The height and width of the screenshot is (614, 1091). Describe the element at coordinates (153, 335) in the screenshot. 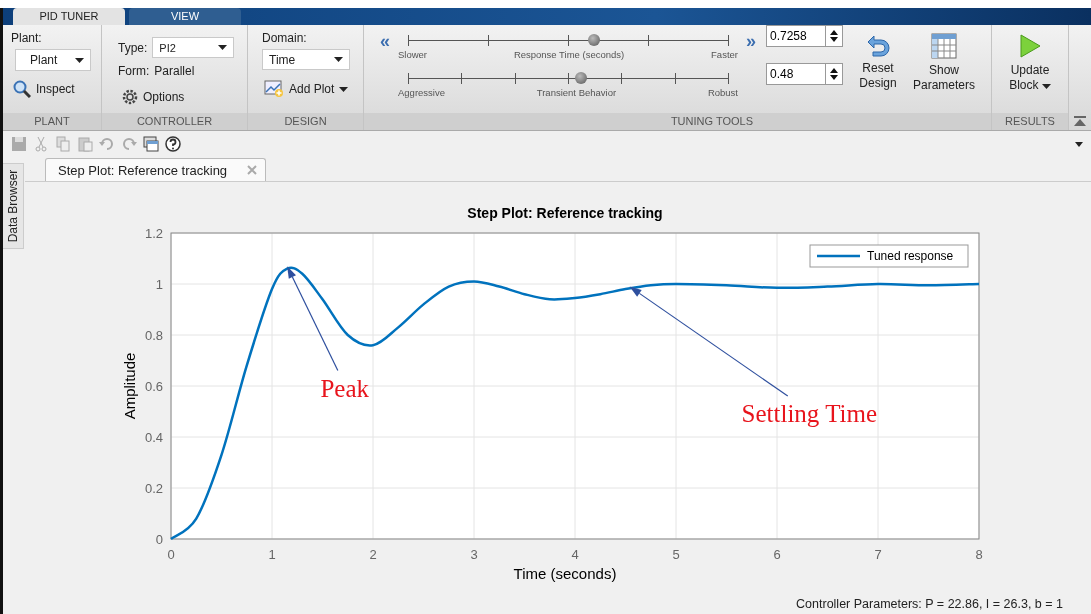

I see `tick-label: 0.8` at that location.